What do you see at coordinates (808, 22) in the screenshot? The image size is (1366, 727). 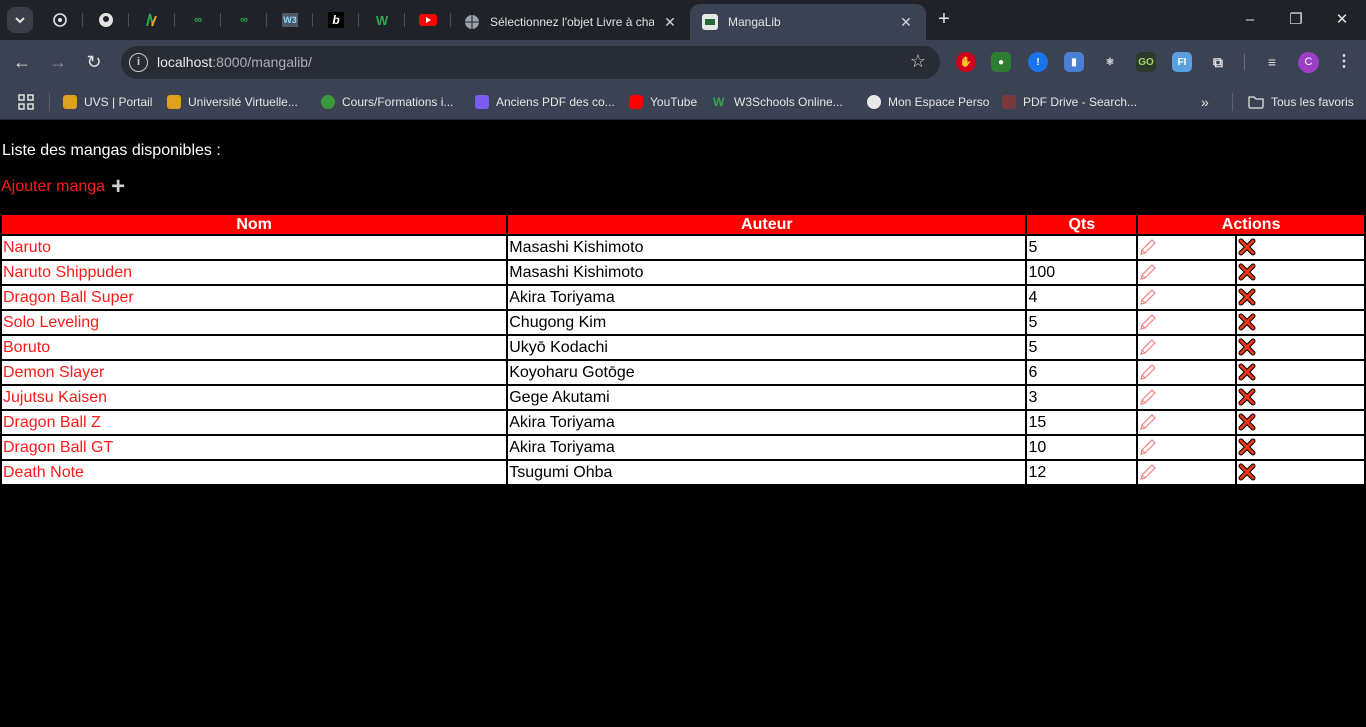 I see `tab-mangalib: MangaLib ✕` at bounding box center [808, 22].